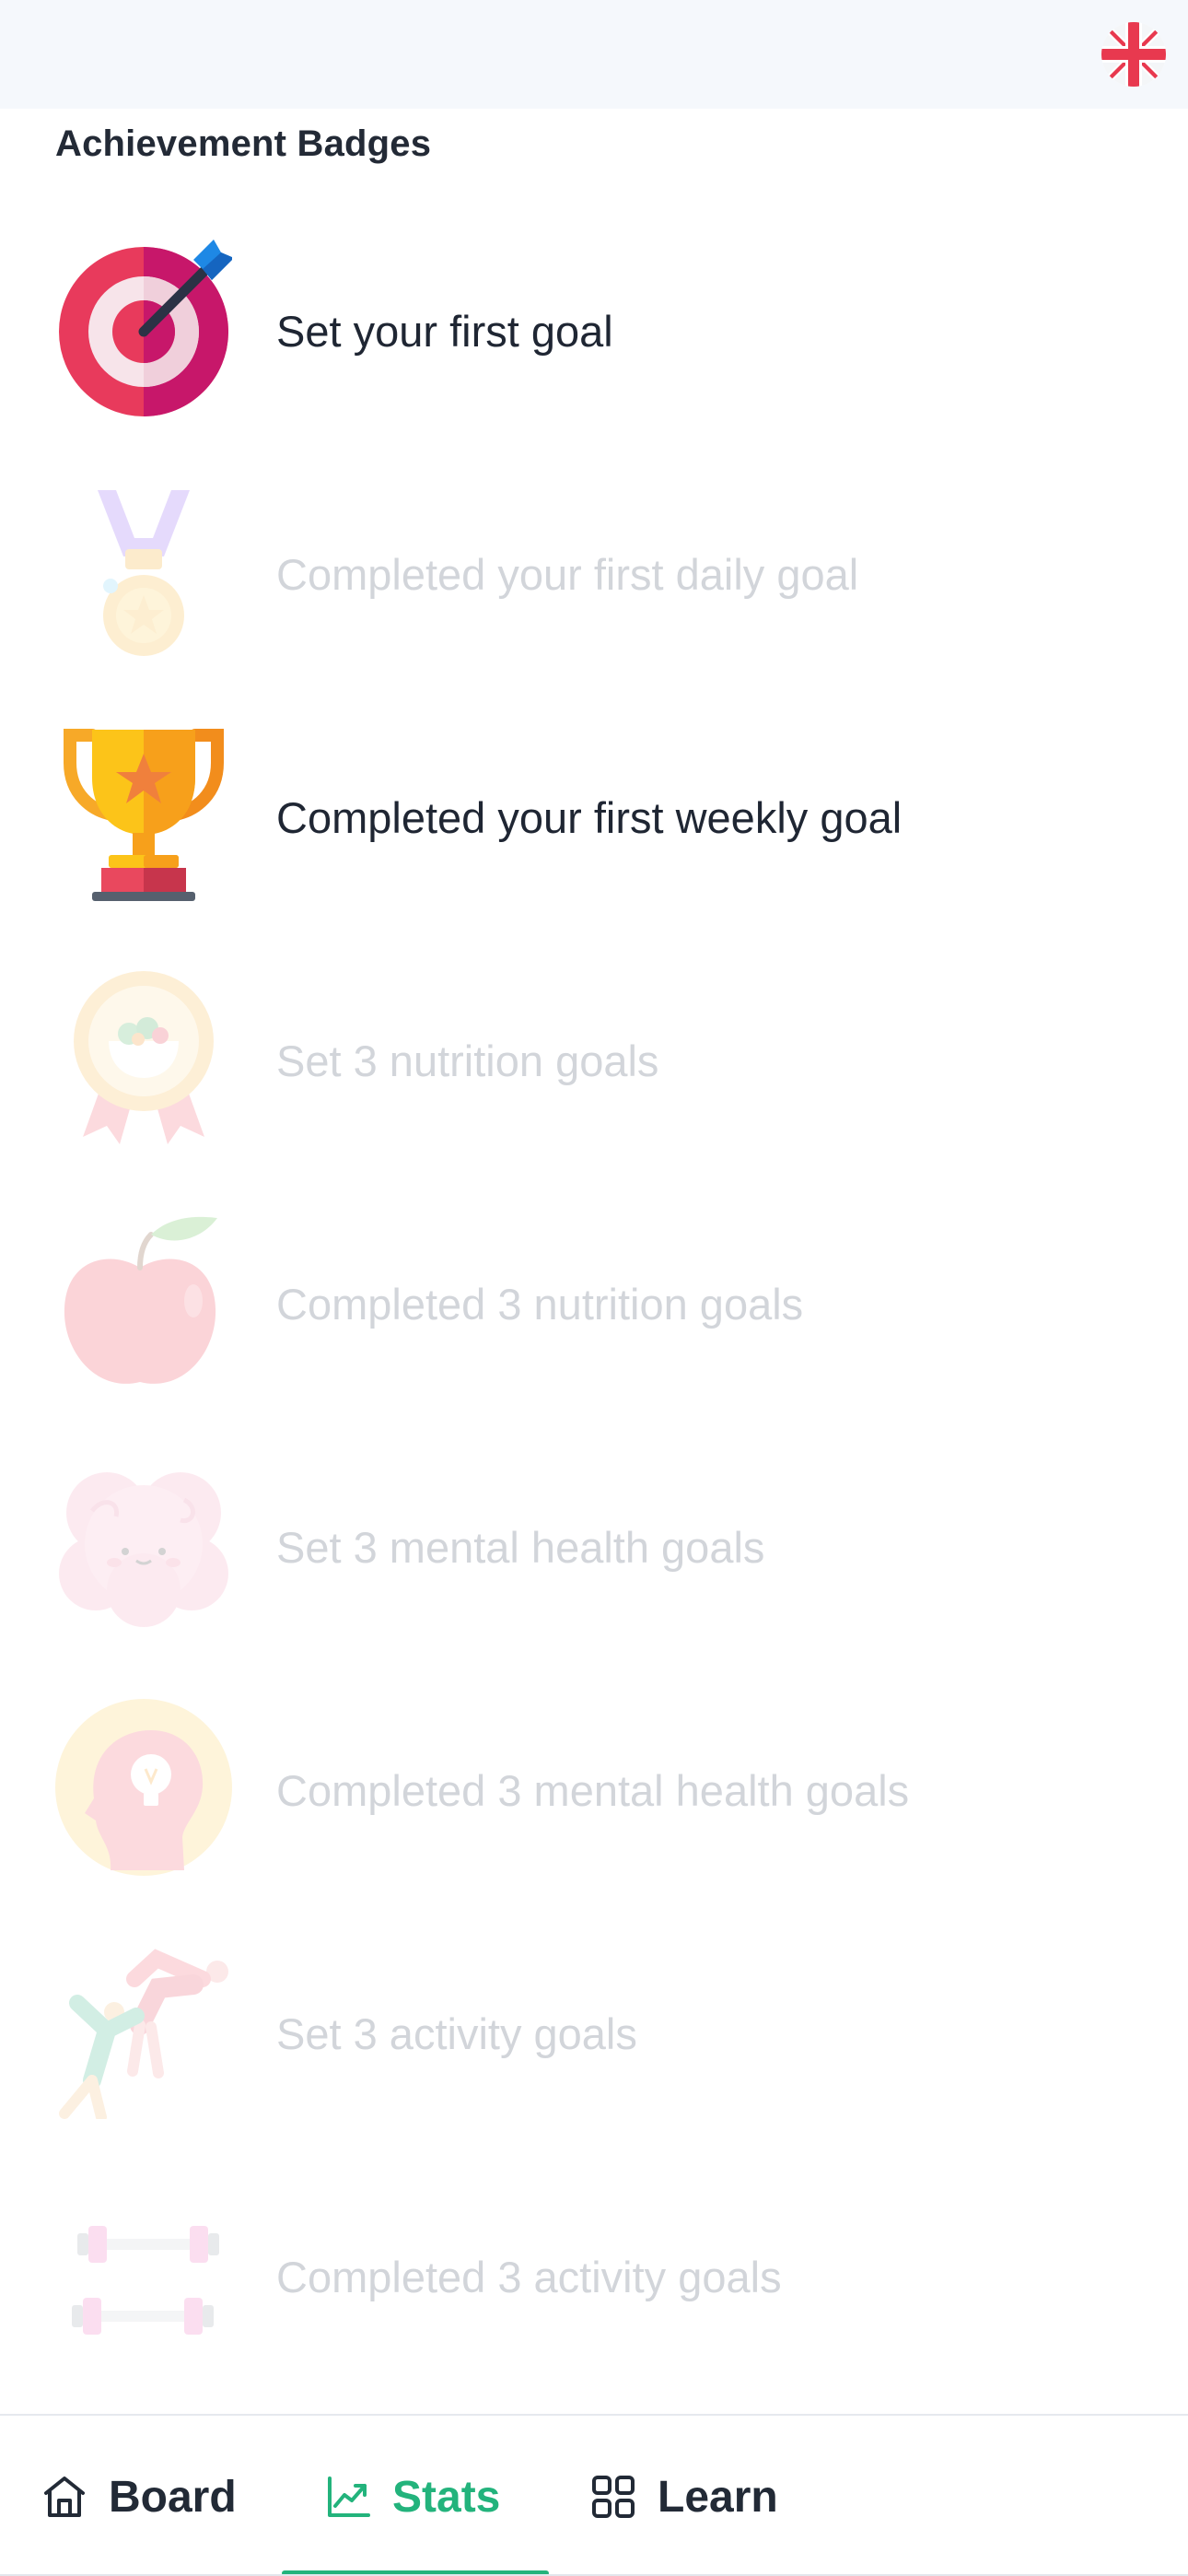  What do you see at coordinates (243, 143) in the screenshot?
I see `section-title: Achievement Badges` at bounding box center [243, 143].